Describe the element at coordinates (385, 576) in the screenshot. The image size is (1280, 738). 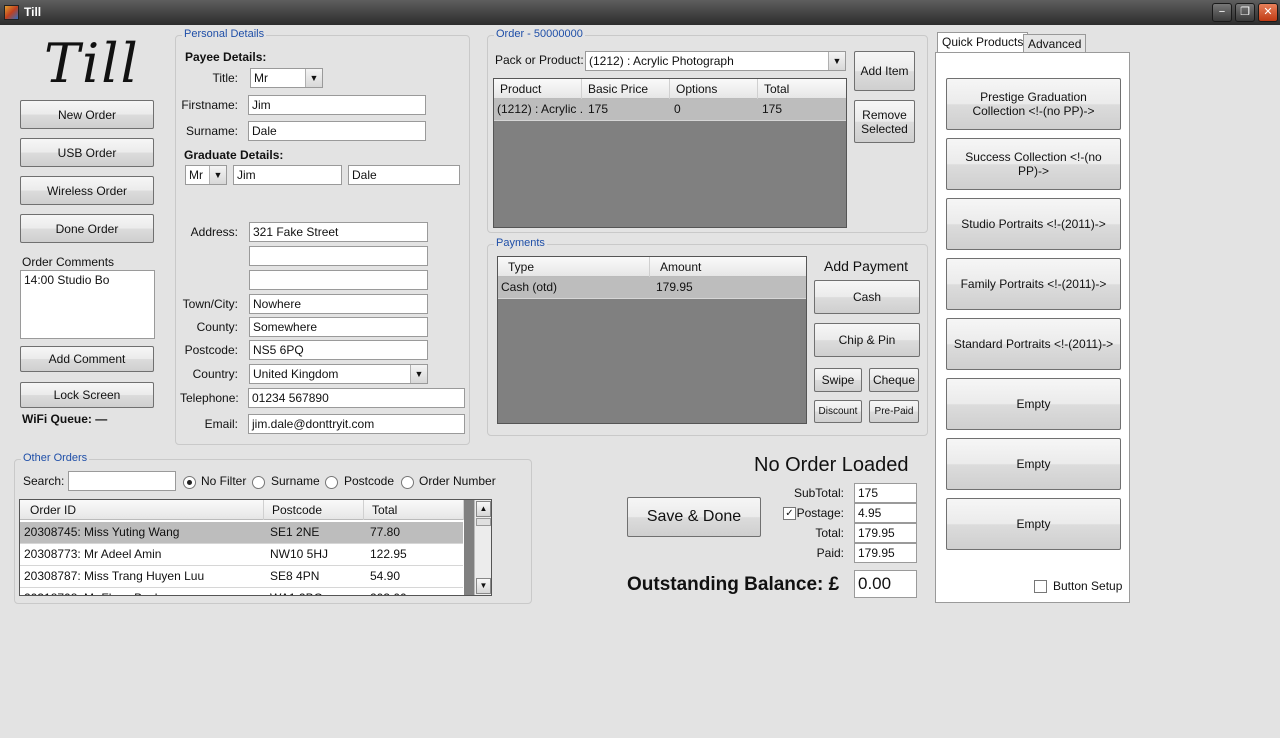
I see `order-row-total: 54.90` at that location.